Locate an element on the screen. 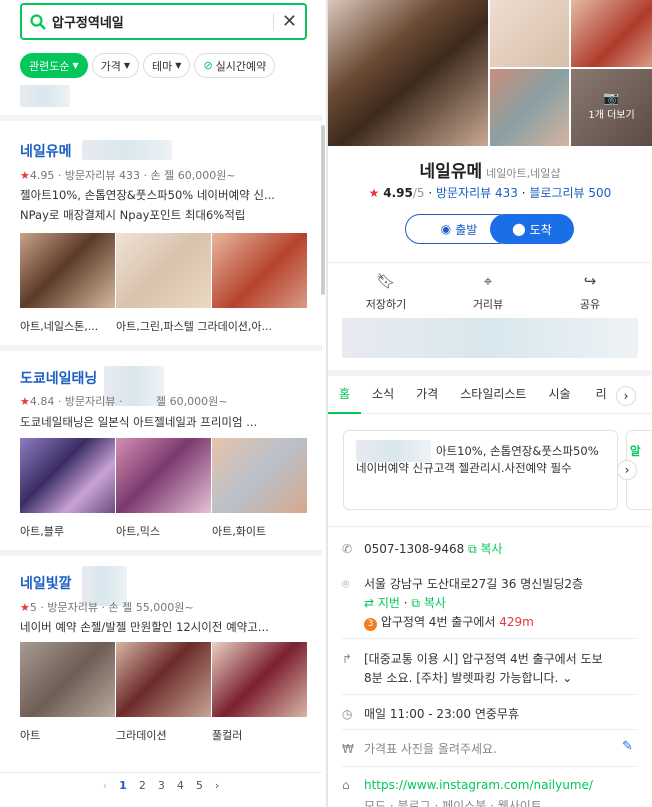 The width and height of the screenshot is (652, 807). won-icon: ₩ is located at coordinates (348, 749).